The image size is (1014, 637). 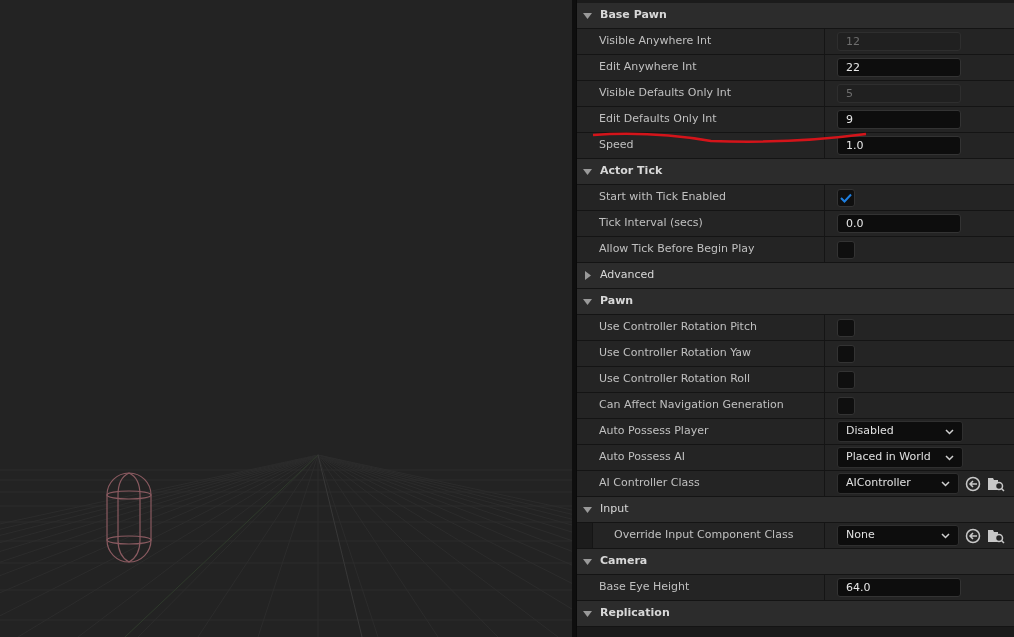 I want to click on expand-arrow-icon, so click(x=587, y=275).